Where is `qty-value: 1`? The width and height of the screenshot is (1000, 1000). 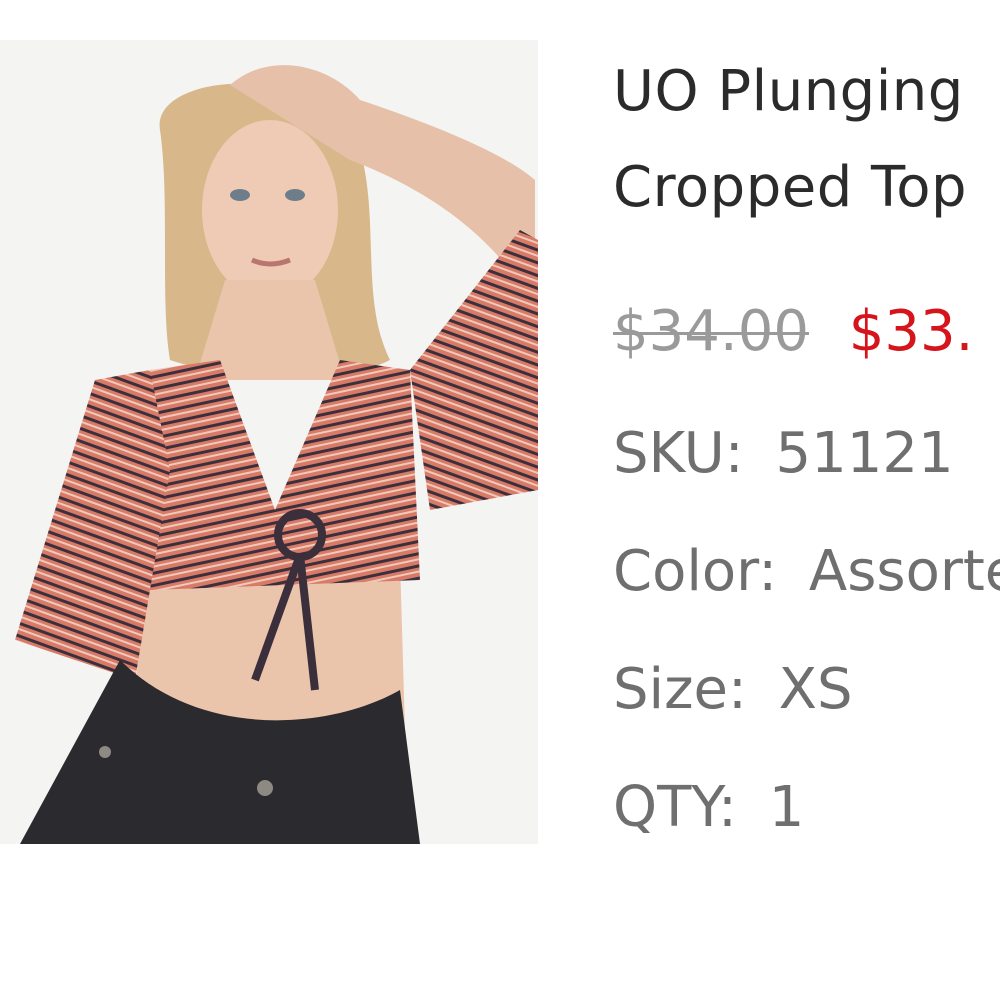
qty-value: 1 is located at coordinates (786, 806).